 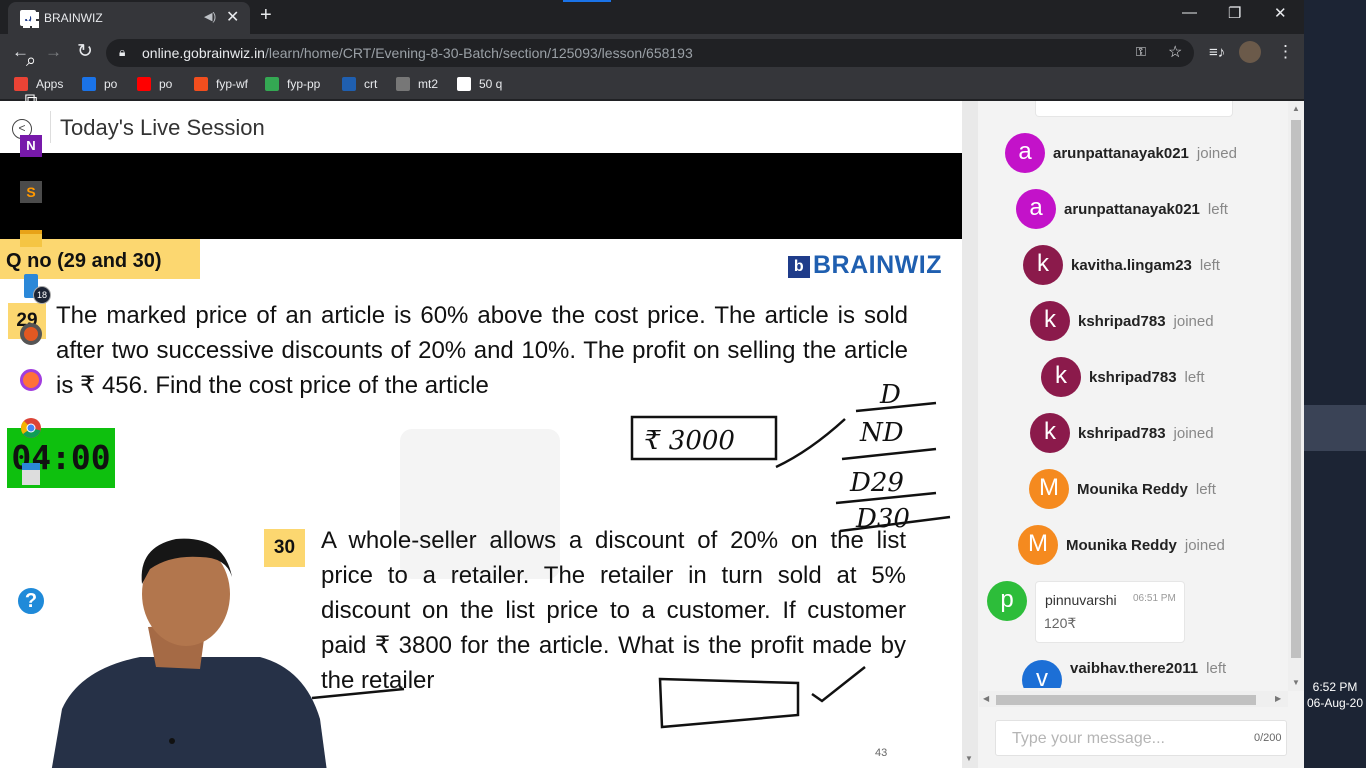 I want to click on bookmark-item: fyp-pp, so click(x=292, y=84).